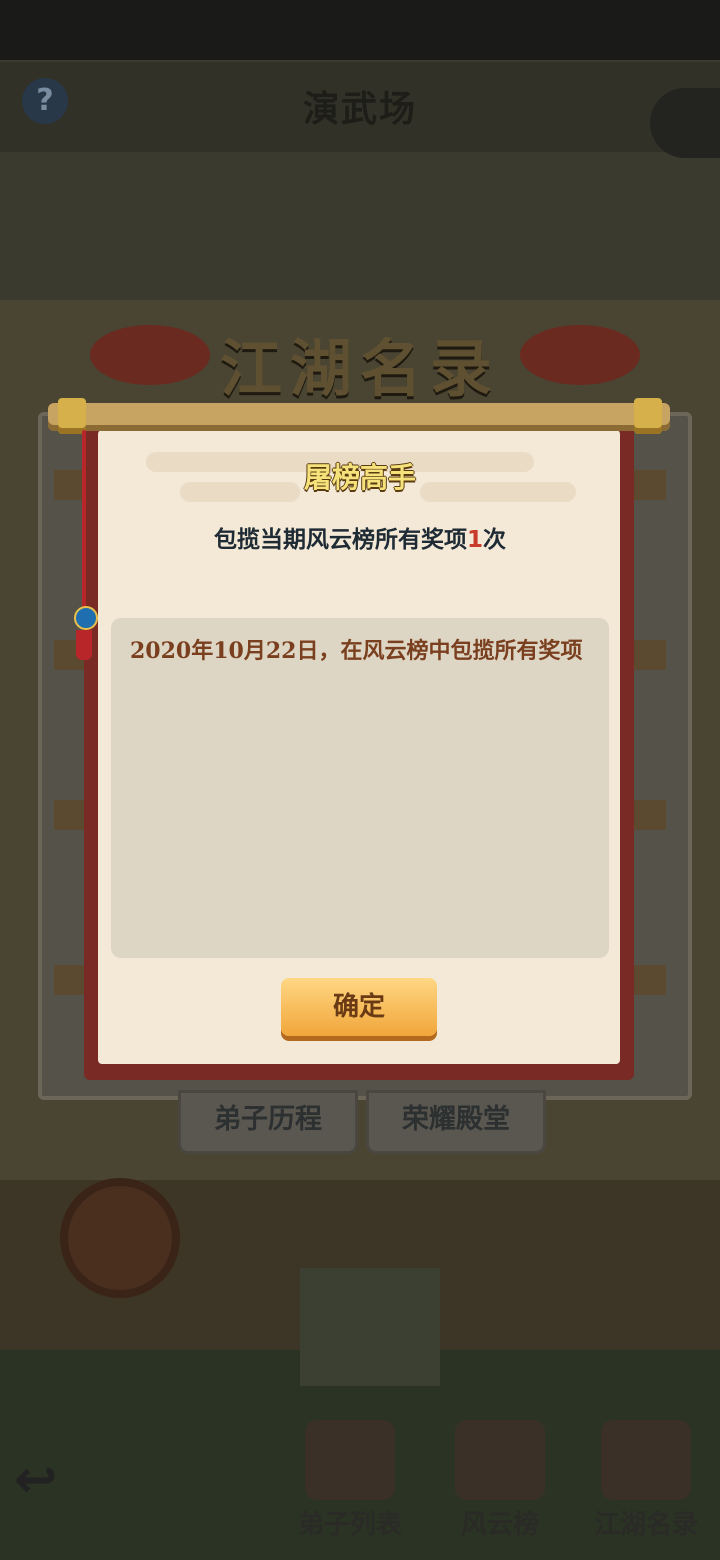 Image resolution: width=720 pixels, height=1560 pixels. I want to click on confirm-button: 确定, so click(359, 1007).